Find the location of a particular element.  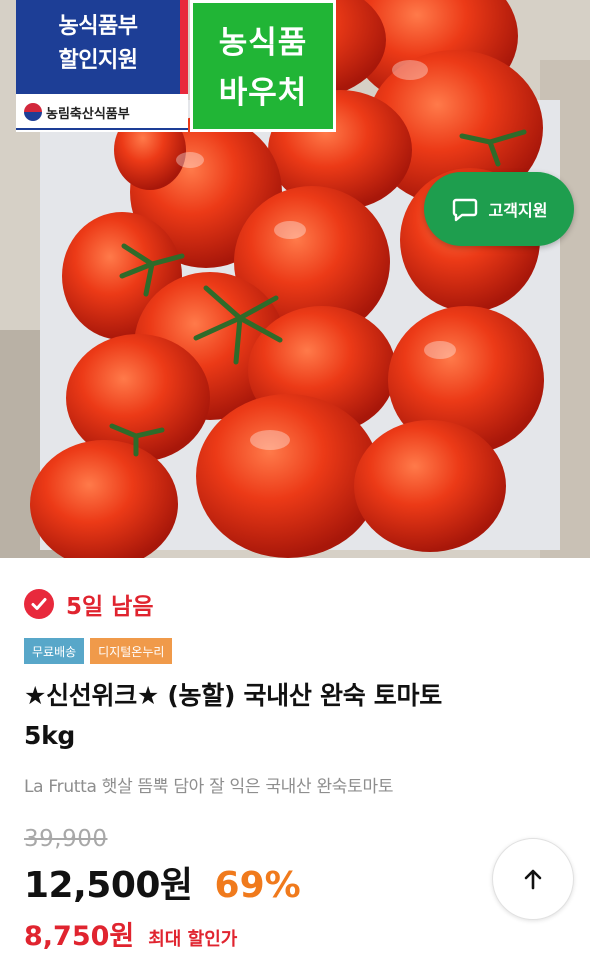

customer-support-button: 고객지원 is located at coordinates (499, 209).